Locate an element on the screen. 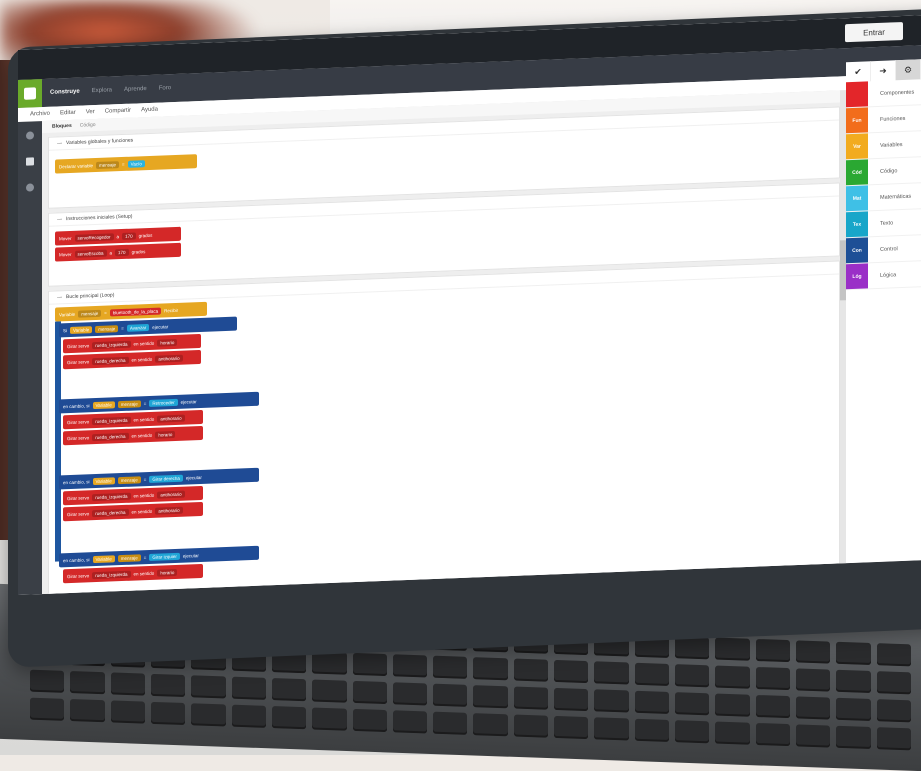 The image size is (921, 771). toolbox-category-lógica: Lóg Lógica is located at coordinates (883, 276).